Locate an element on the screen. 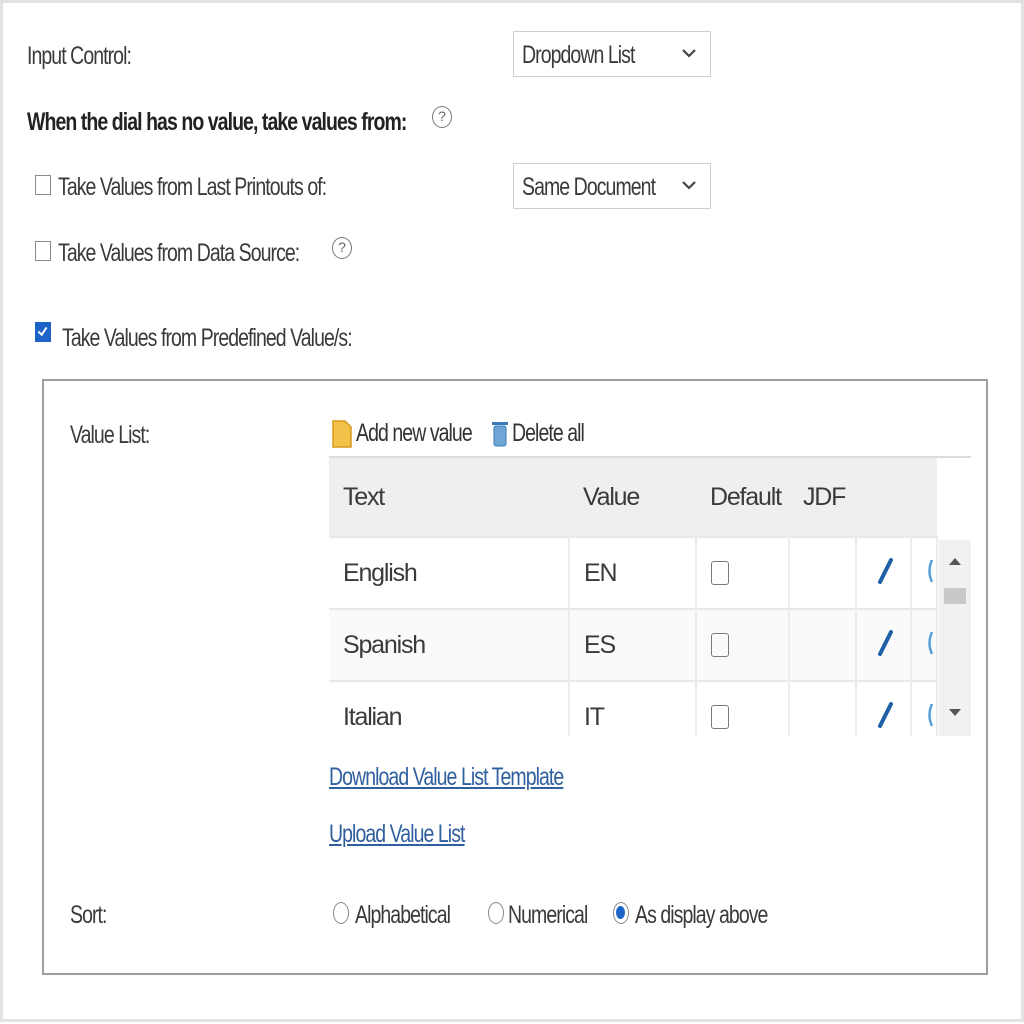 The height and width of the screenshot is (1024, 1024). table-row: English EN is located at coordinates (633, 572).